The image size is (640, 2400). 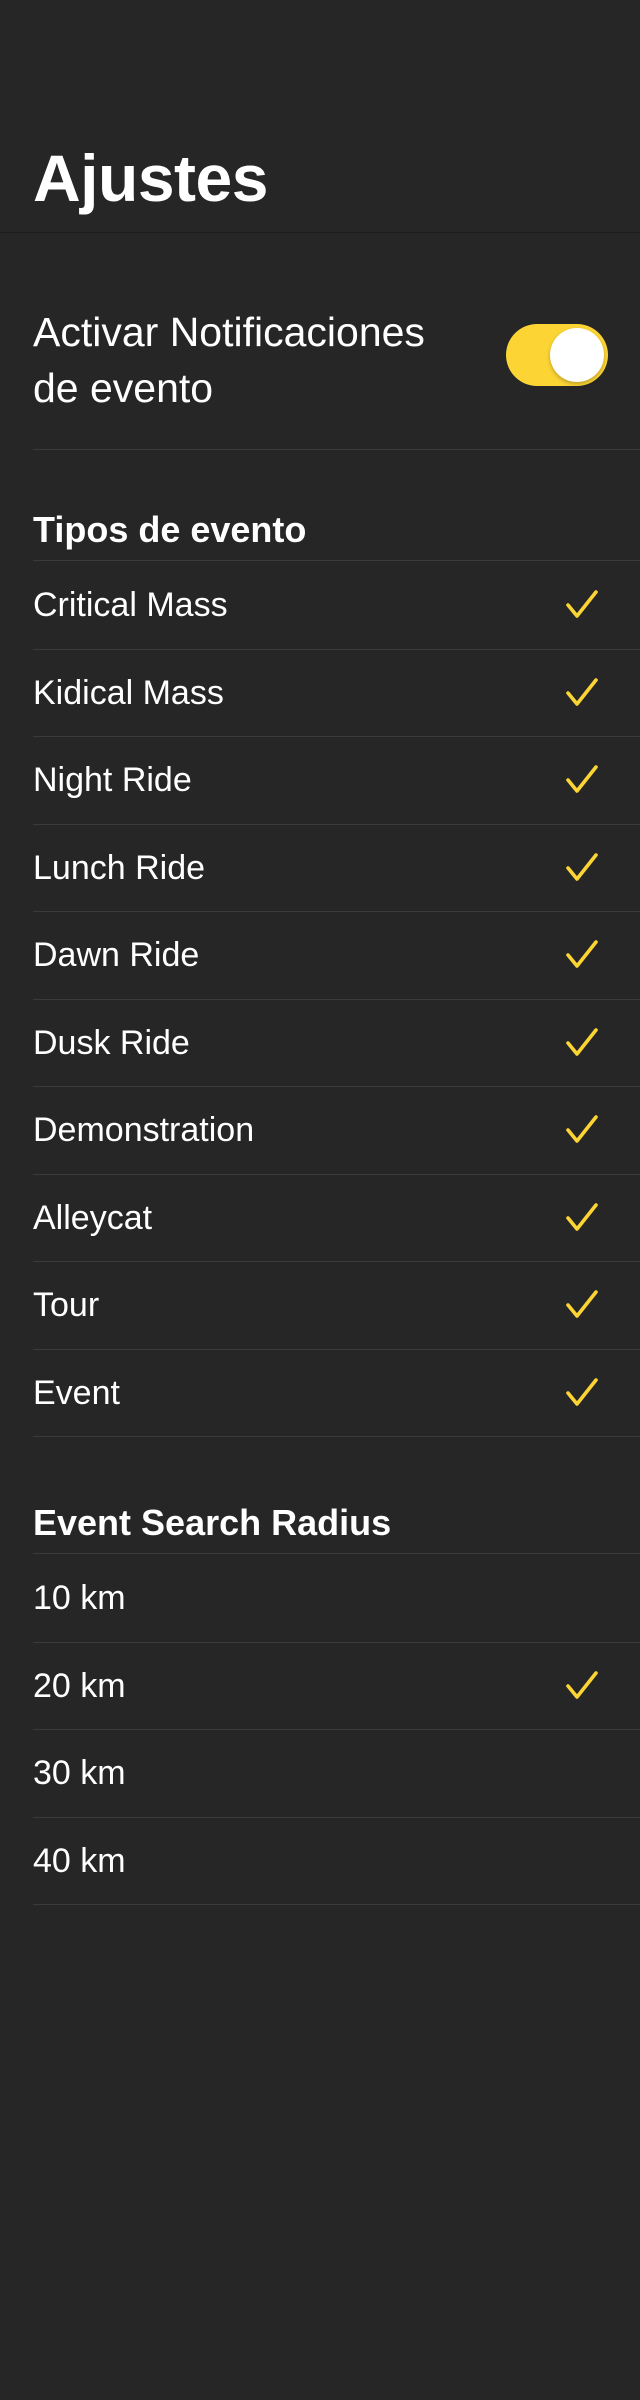 I want to click on radius-option-row: 40 km, so click(x=336, y=1861).